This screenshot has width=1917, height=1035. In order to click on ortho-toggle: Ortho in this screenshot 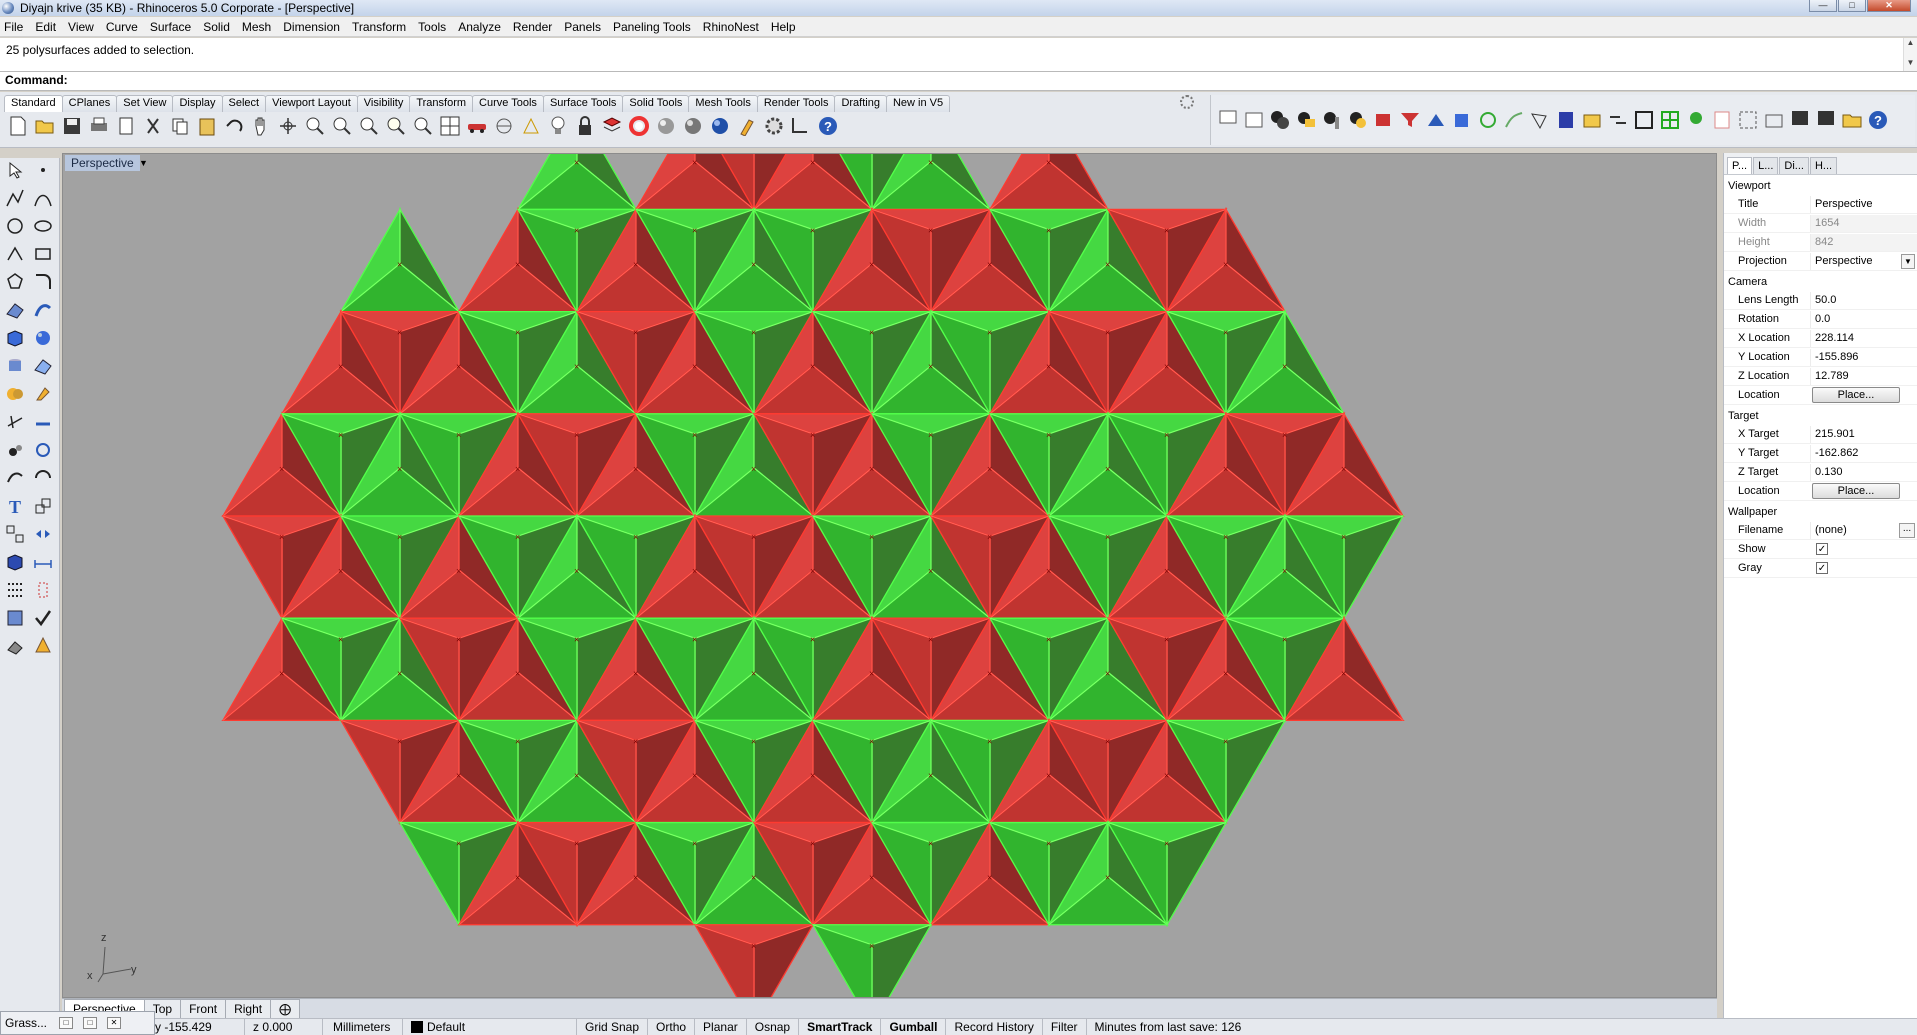, I will do `click(672, 1026)`.